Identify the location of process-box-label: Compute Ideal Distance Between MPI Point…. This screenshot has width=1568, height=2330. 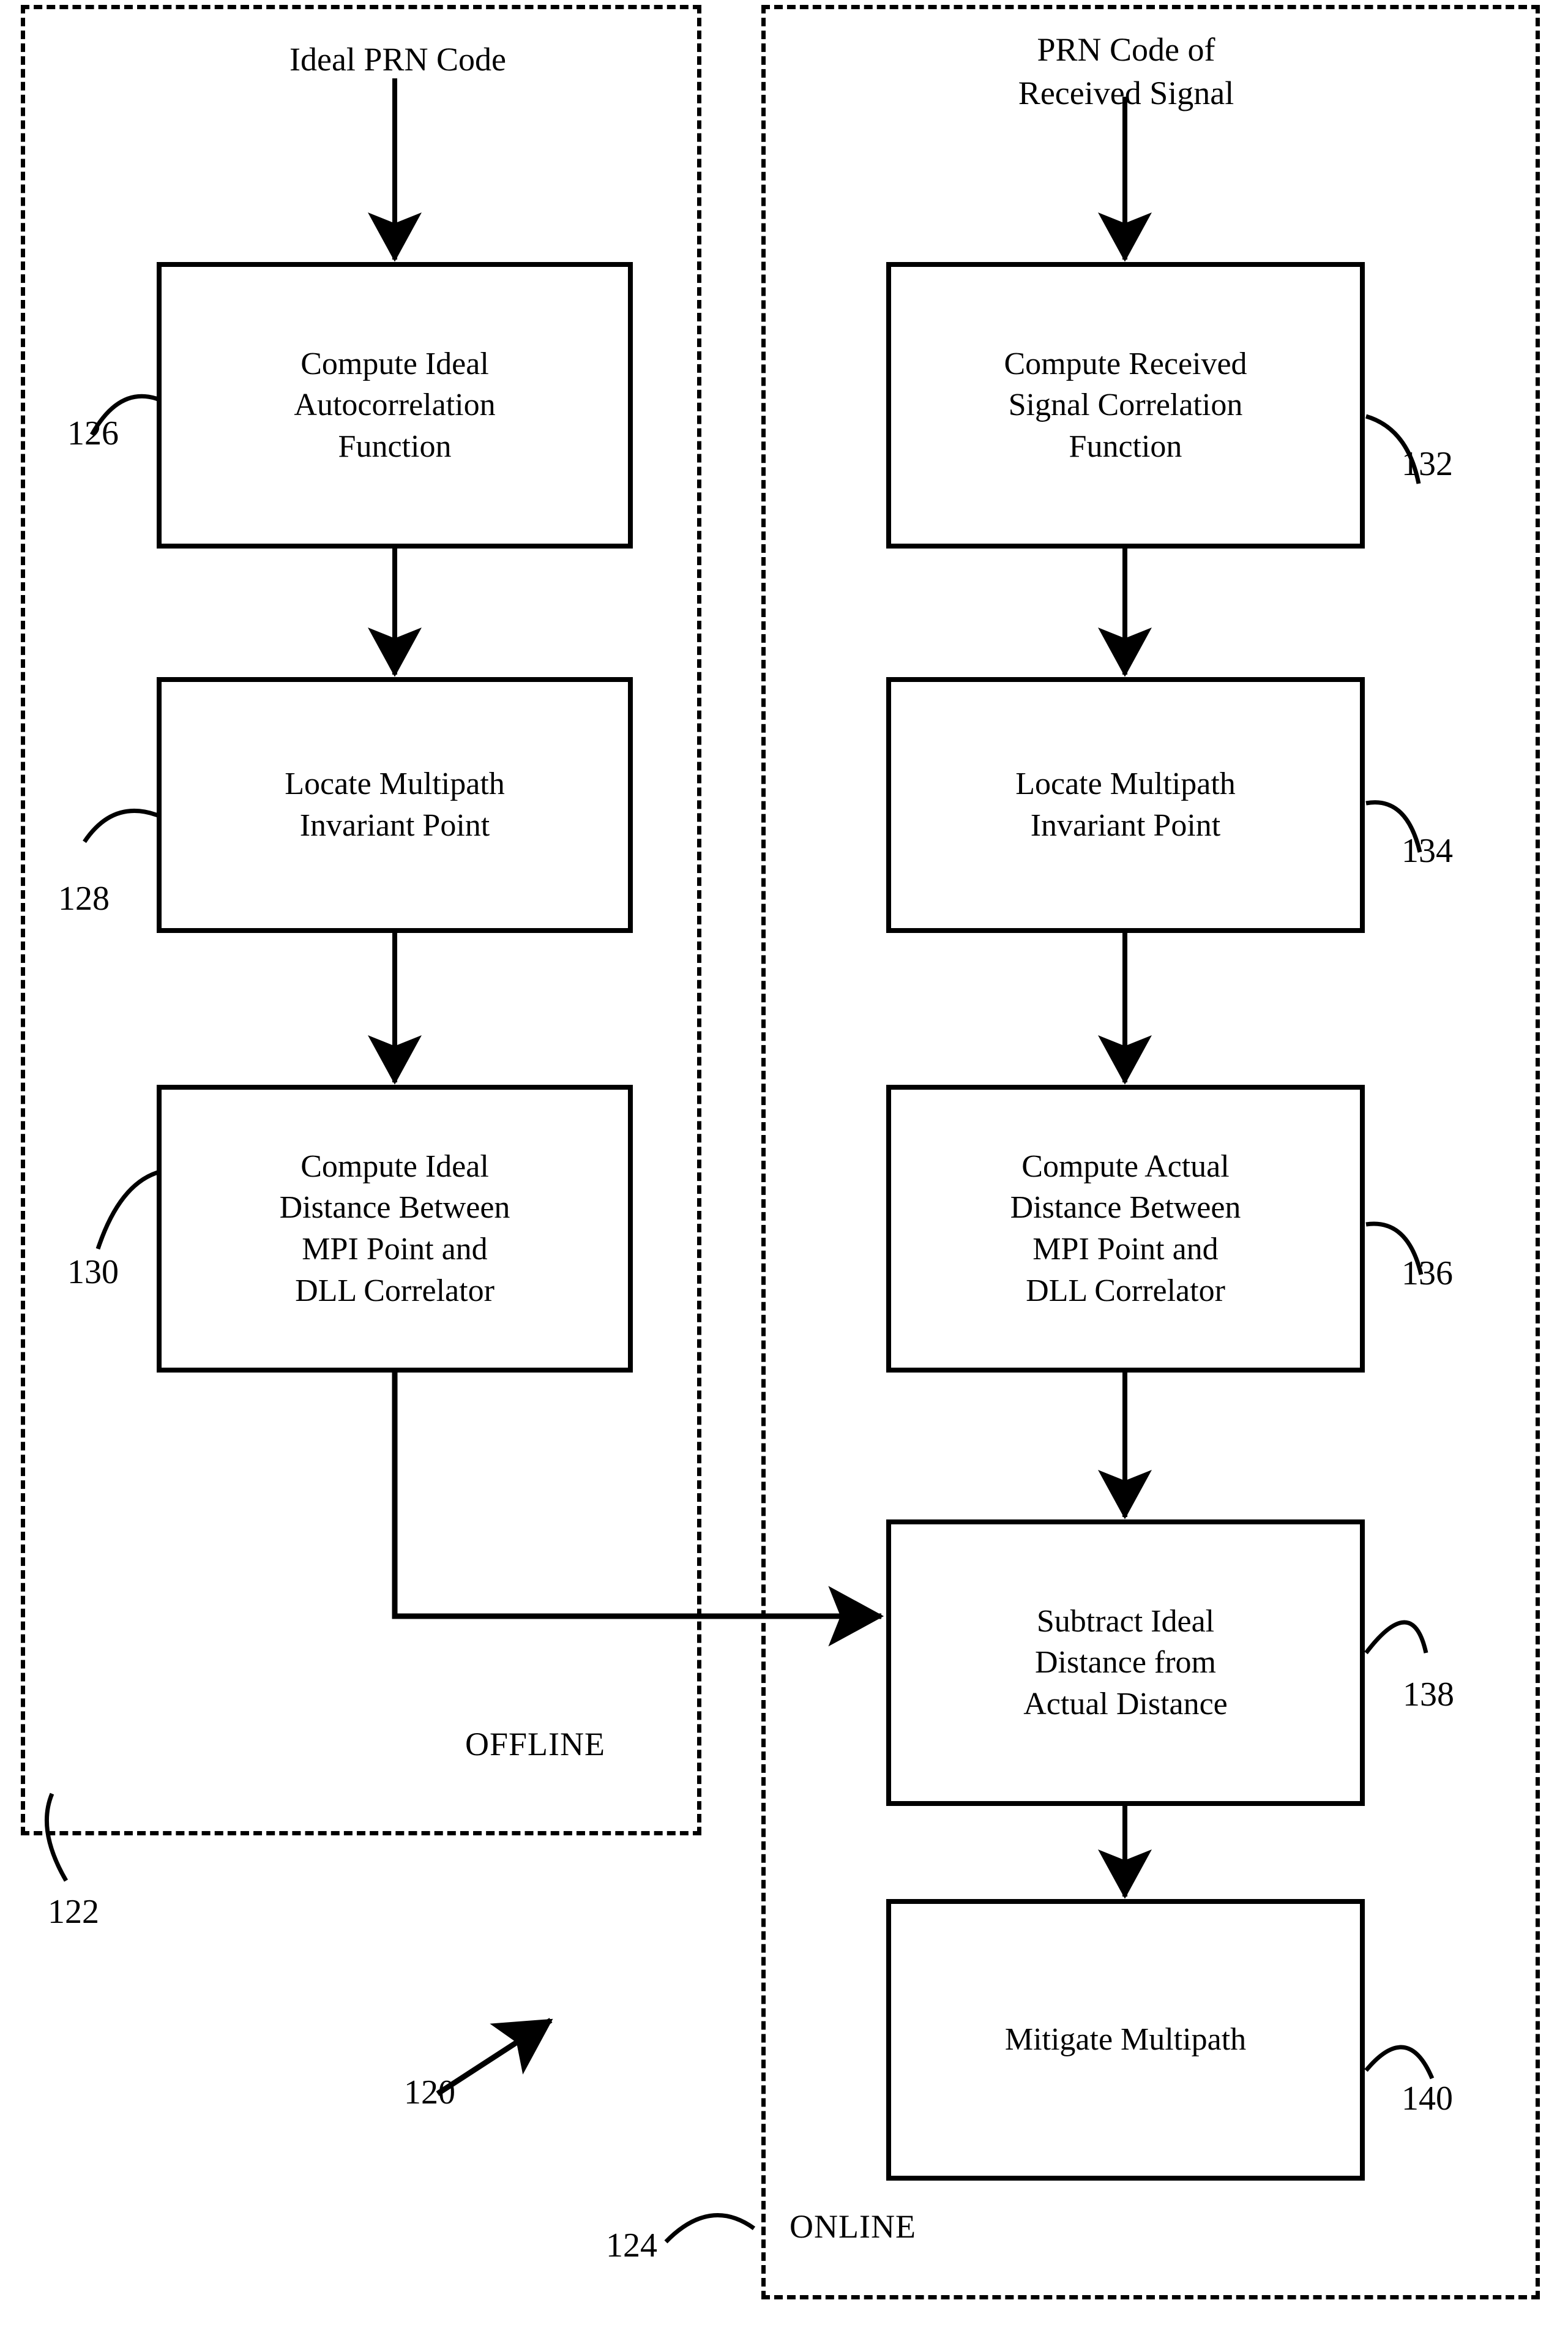
(394, 1228).